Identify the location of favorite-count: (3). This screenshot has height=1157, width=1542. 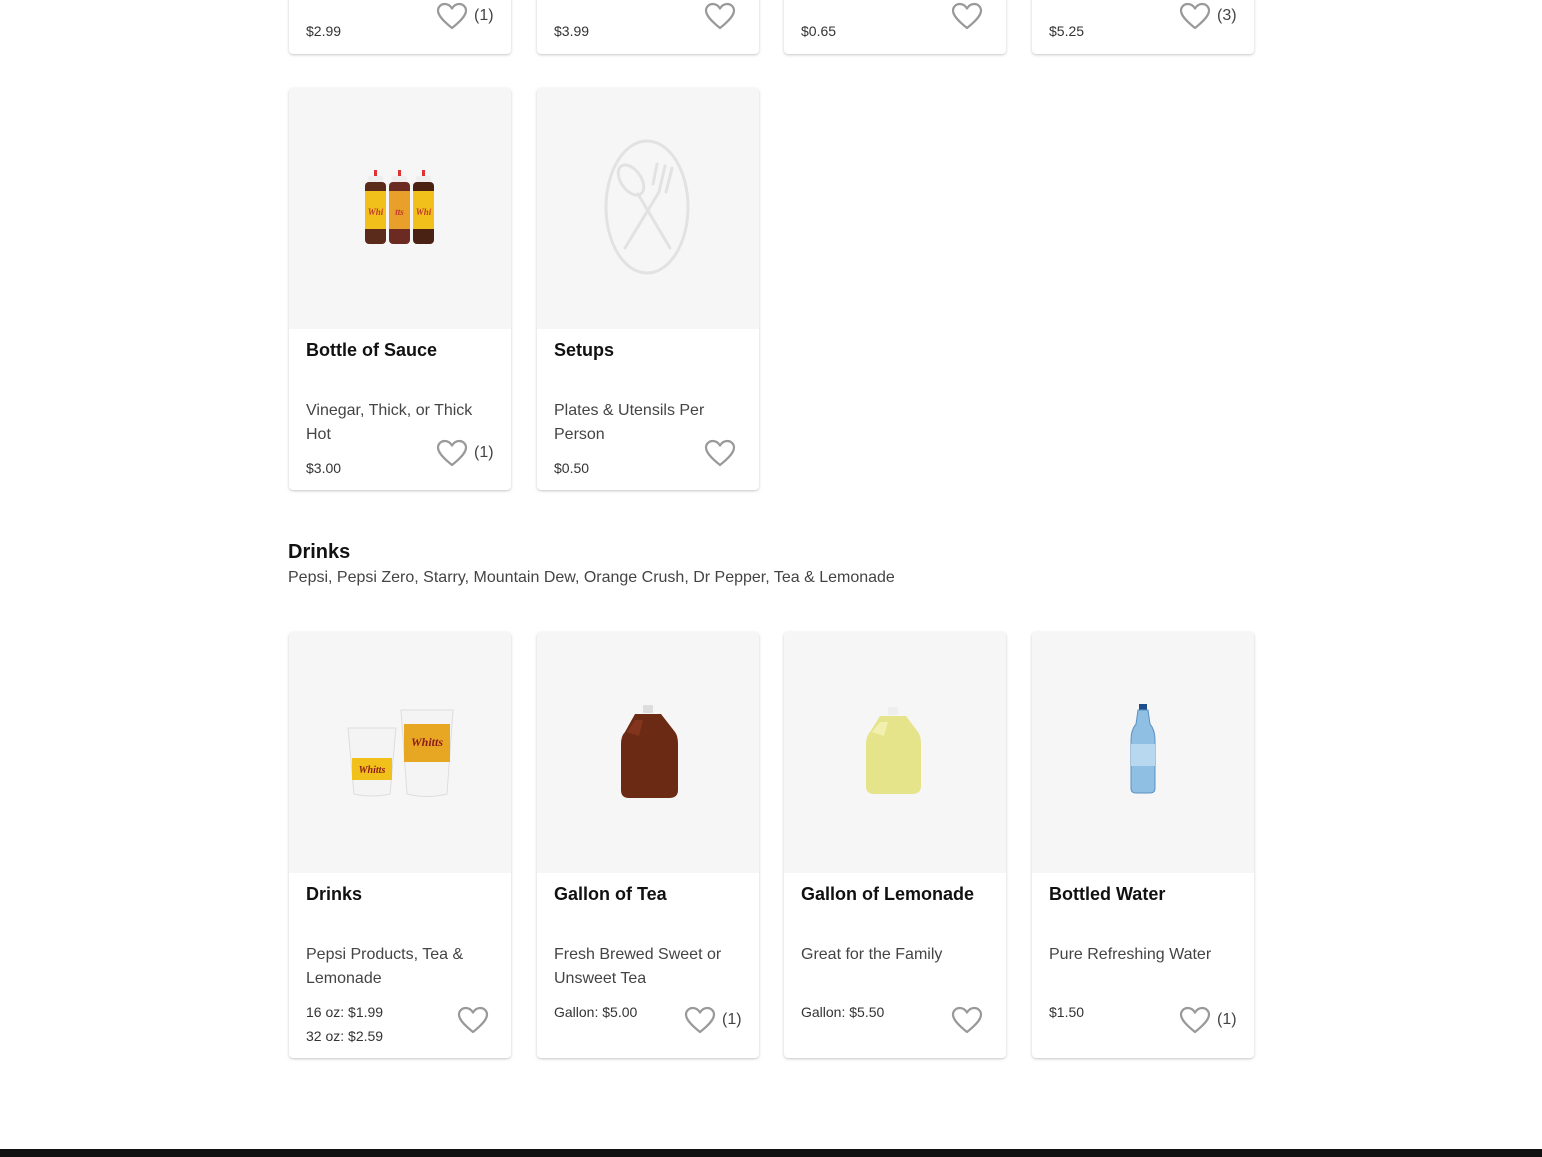
(1227, 15).